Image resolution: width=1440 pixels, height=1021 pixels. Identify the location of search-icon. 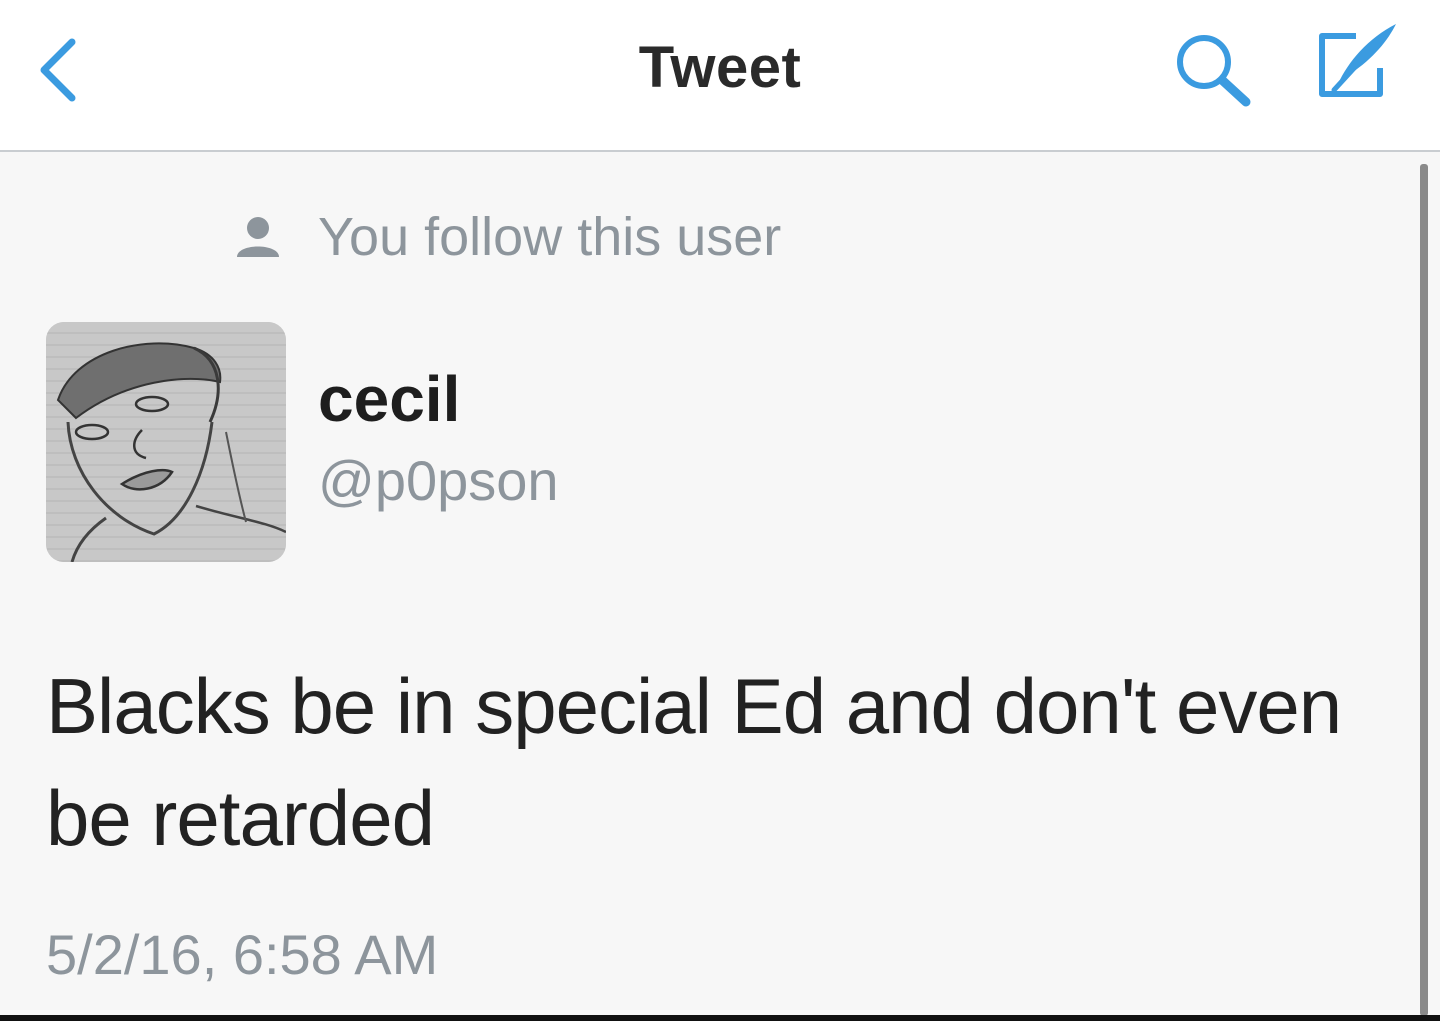
(1214, 71).